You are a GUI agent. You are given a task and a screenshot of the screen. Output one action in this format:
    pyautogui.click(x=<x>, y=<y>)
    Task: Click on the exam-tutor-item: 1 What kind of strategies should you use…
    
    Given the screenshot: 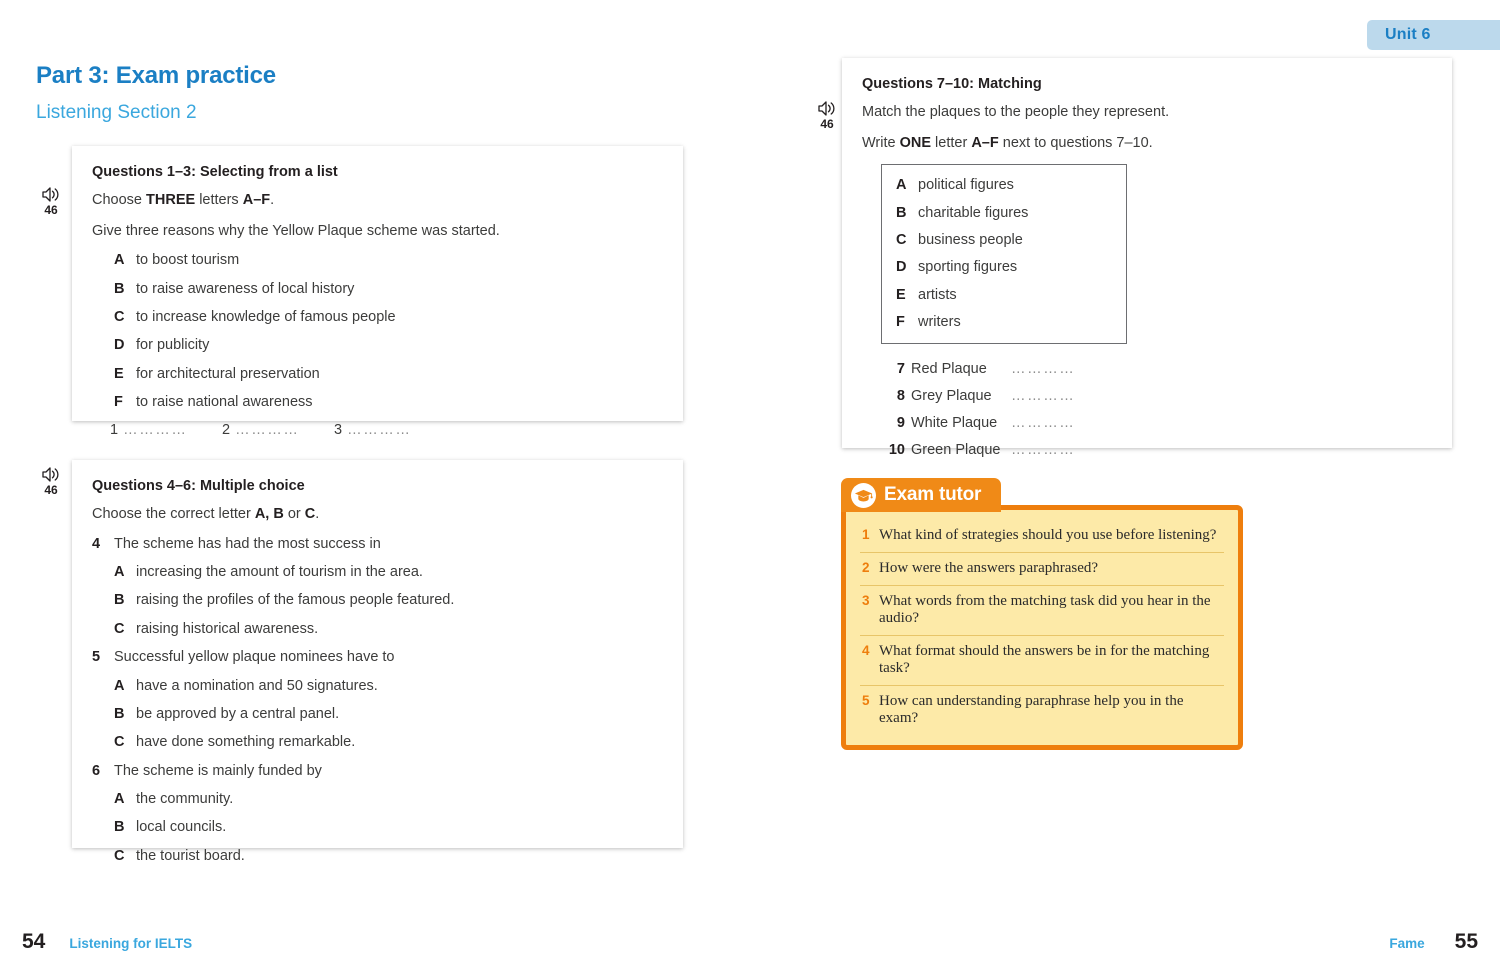 What is the action you would take?
    pyautogui.click(x=1042, y=536)
    